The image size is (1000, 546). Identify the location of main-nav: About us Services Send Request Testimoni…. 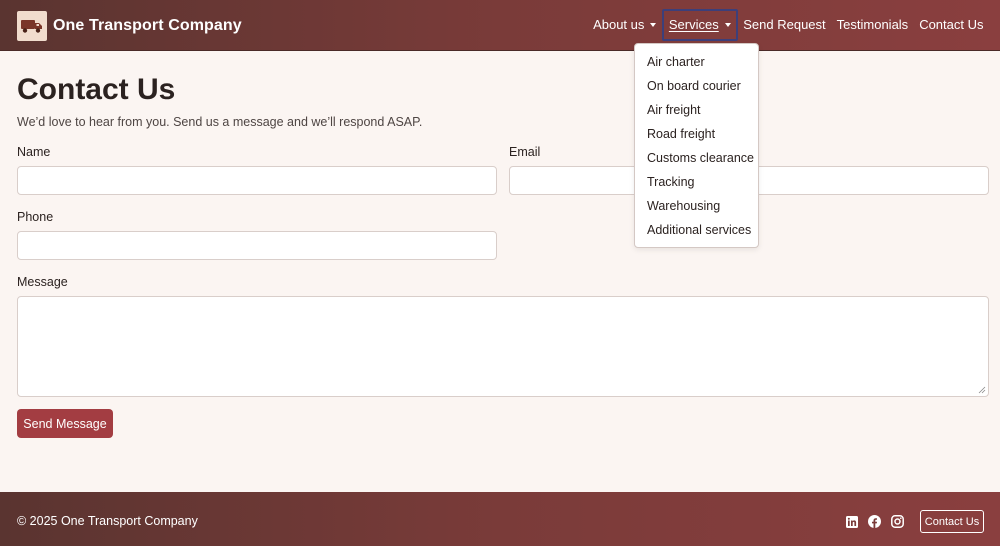
(788, 25).